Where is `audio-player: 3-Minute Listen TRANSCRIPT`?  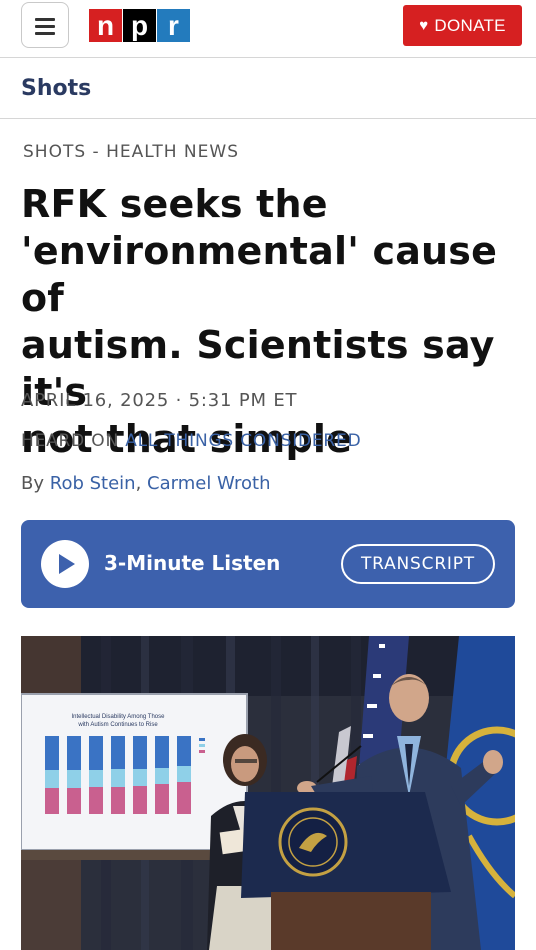 audio-player: 3-Minute Listen TRANSCRIPT is located at coordinates (268, 564).